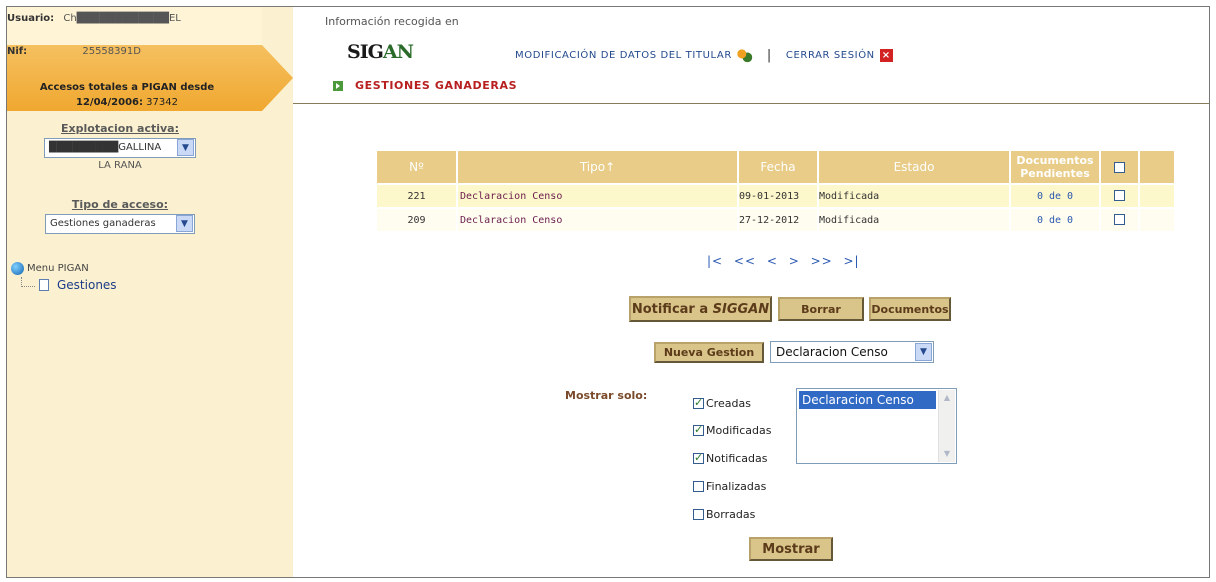 This screenshot has height=582, width=1216. I want to click on scroll-down-icon: ▼, so click(947, 454).